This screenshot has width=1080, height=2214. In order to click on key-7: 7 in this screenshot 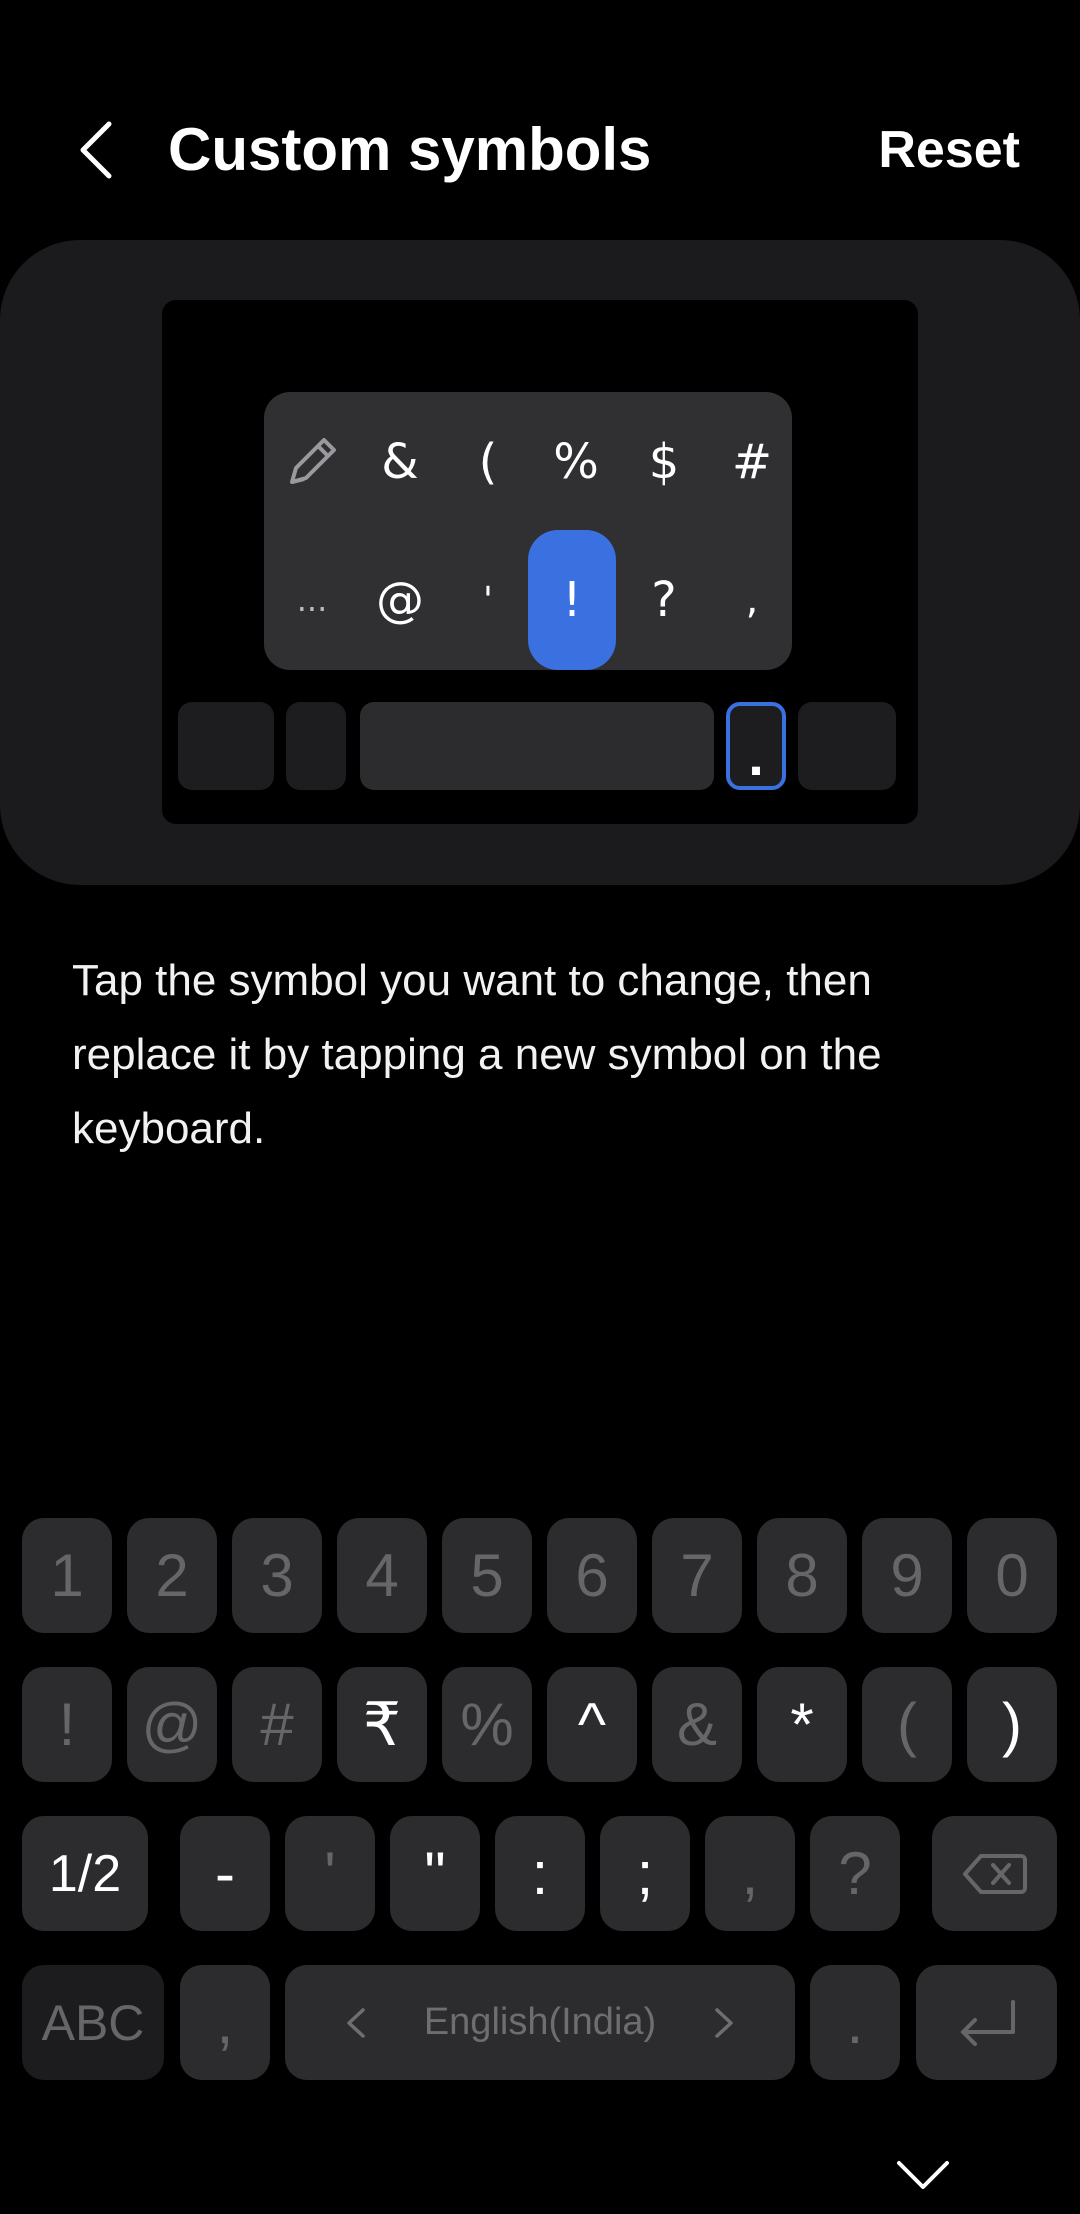, I will do `click(697, 1575)`.